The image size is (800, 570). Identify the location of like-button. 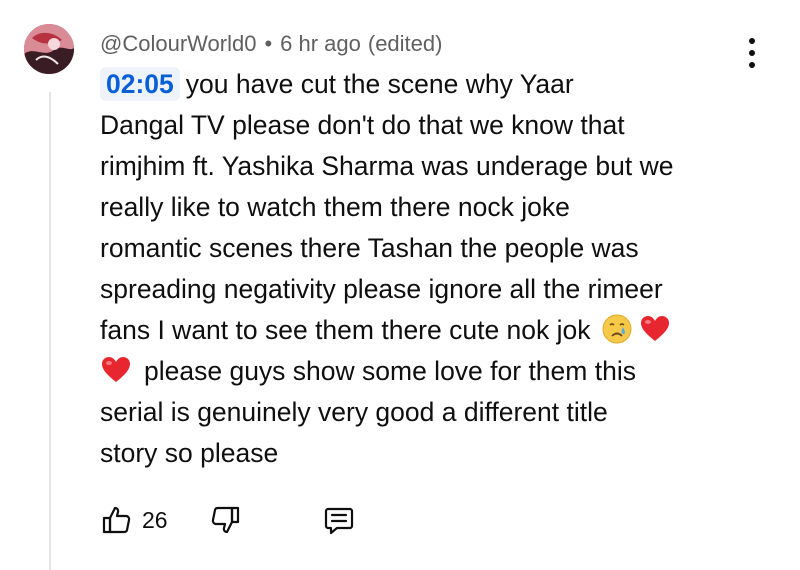
(117, 520).